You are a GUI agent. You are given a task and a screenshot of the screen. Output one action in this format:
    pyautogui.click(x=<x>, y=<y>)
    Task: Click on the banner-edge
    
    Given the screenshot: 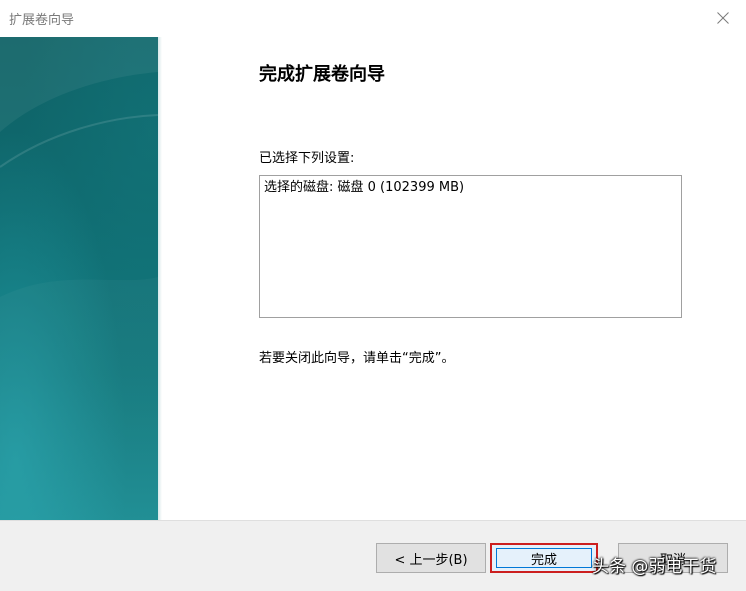 What is the action you would take?
    pyautogui.click(x=160, y=278)
    